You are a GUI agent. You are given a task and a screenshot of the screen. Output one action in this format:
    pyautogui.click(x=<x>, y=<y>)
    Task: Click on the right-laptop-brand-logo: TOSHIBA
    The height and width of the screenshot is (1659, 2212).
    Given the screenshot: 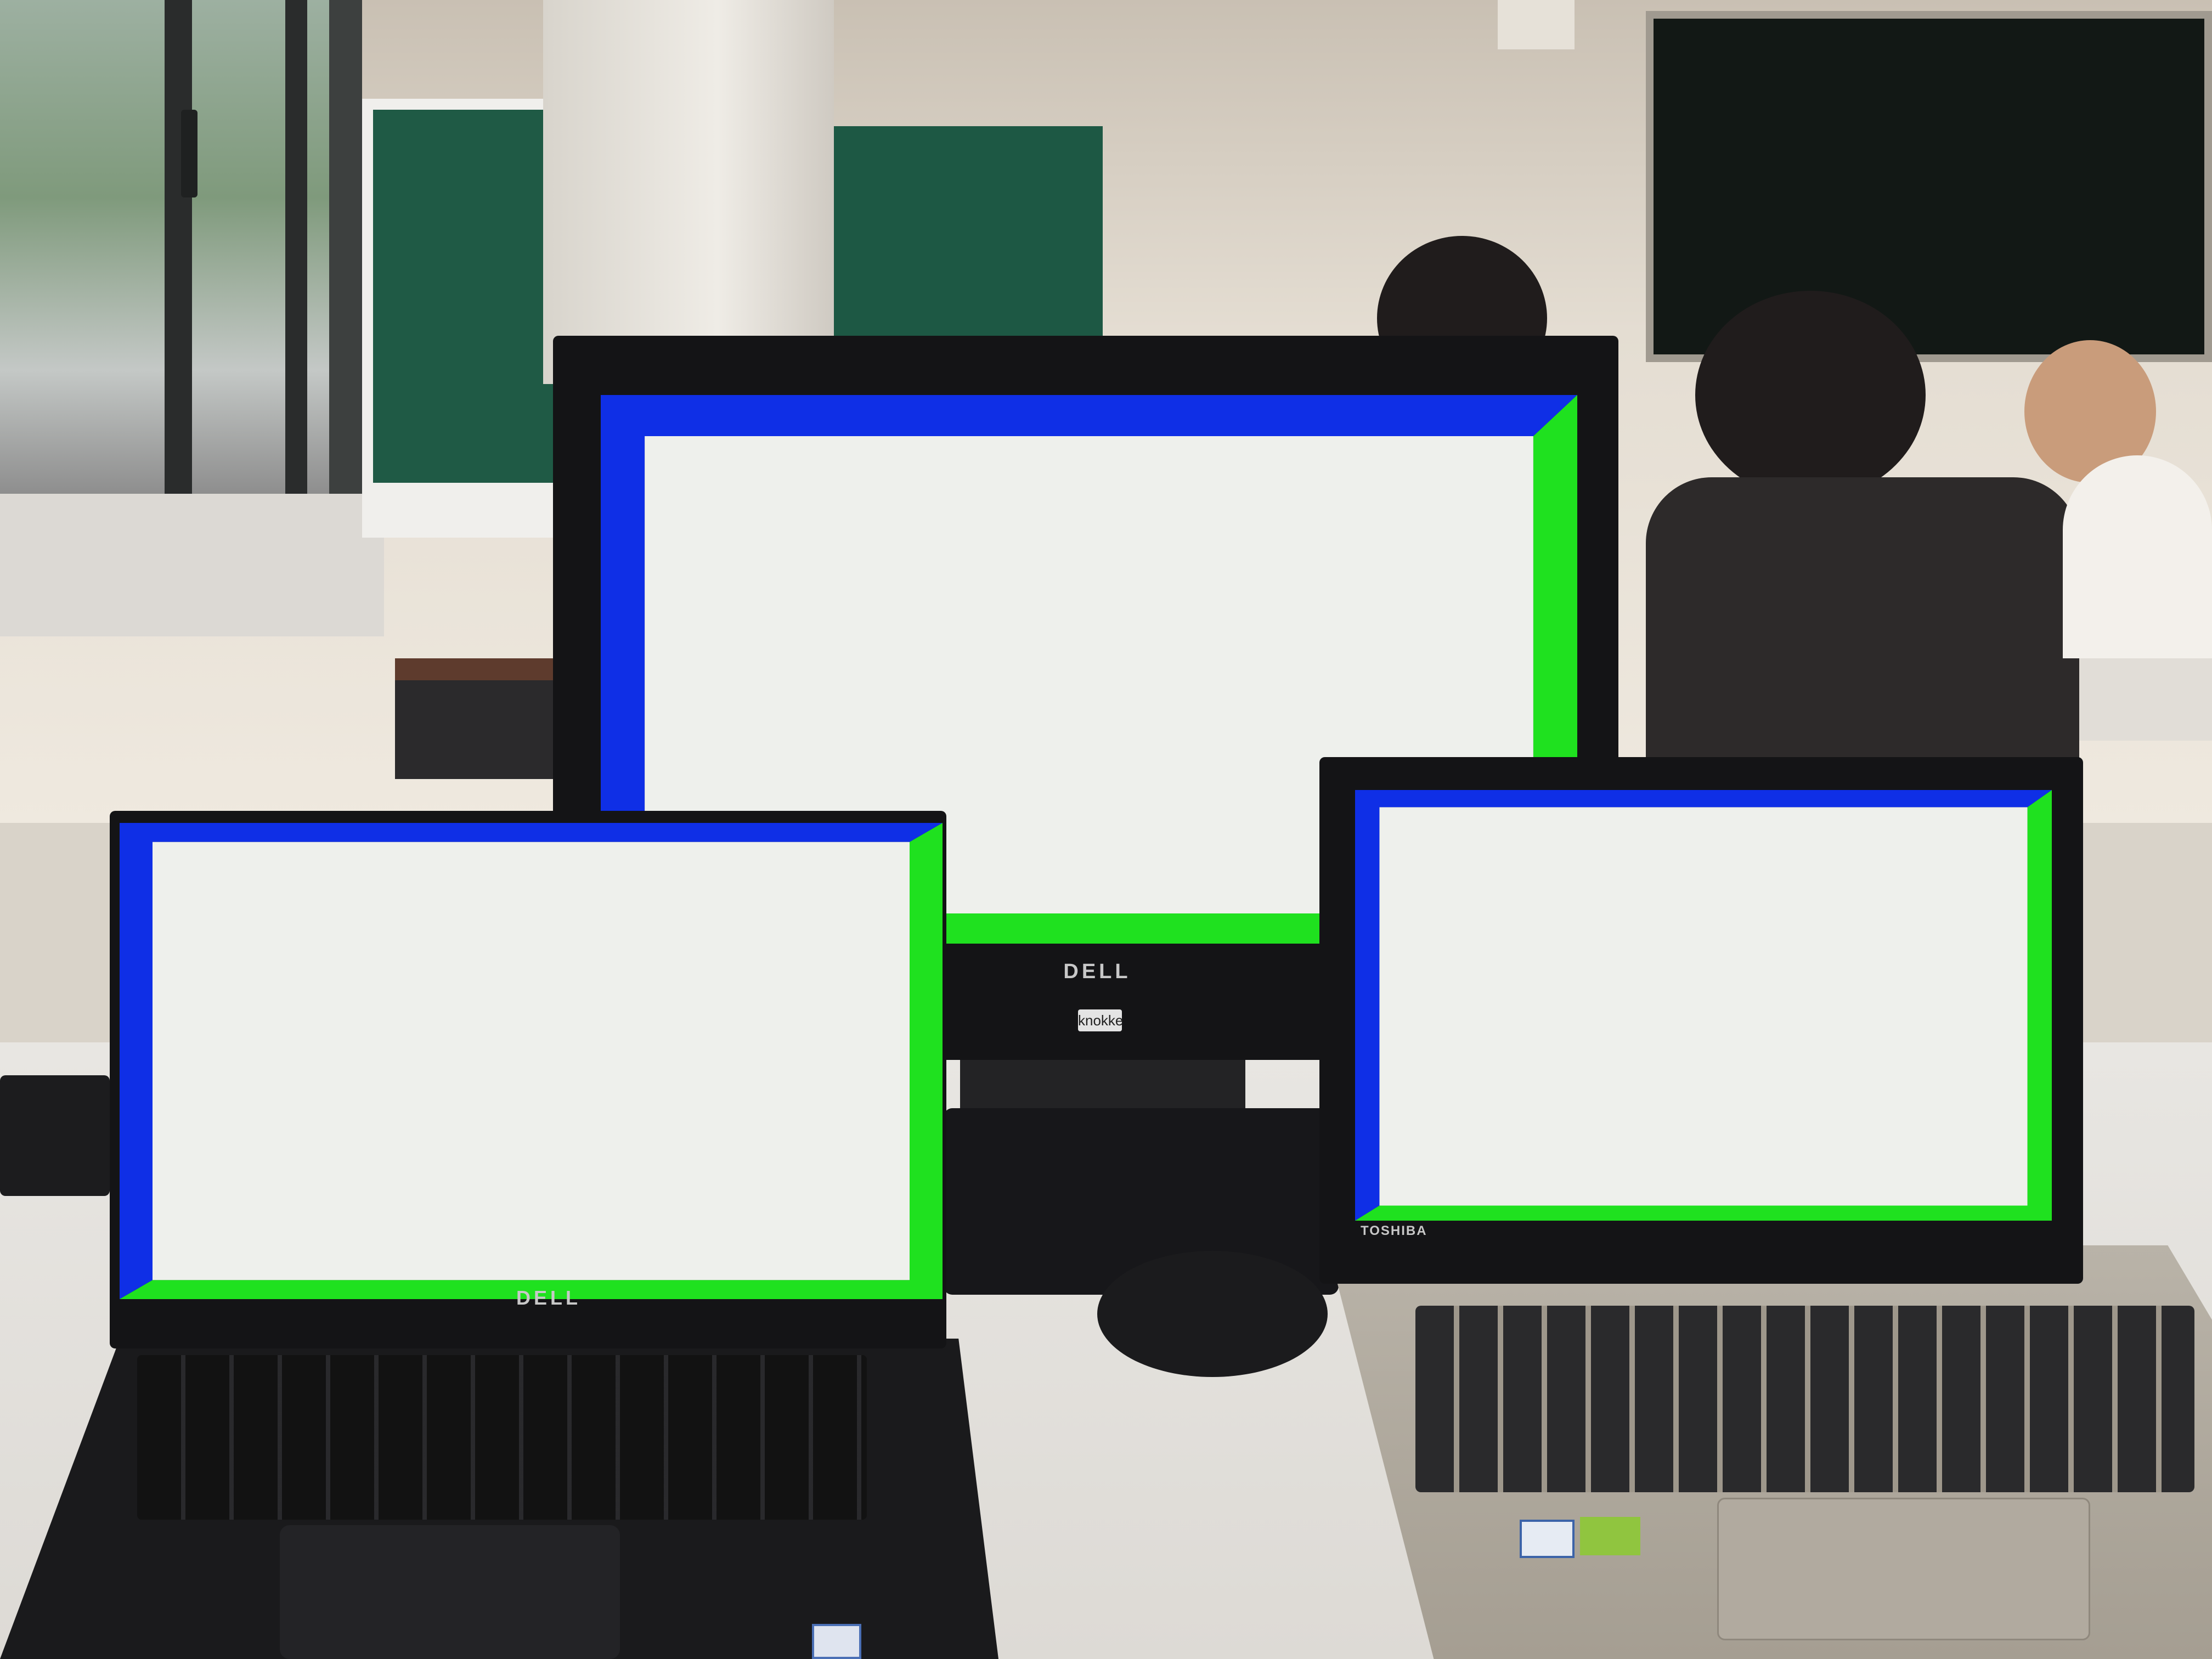 What is the action you would take?
    pyautogui.click(x=1394, y=1231)
    